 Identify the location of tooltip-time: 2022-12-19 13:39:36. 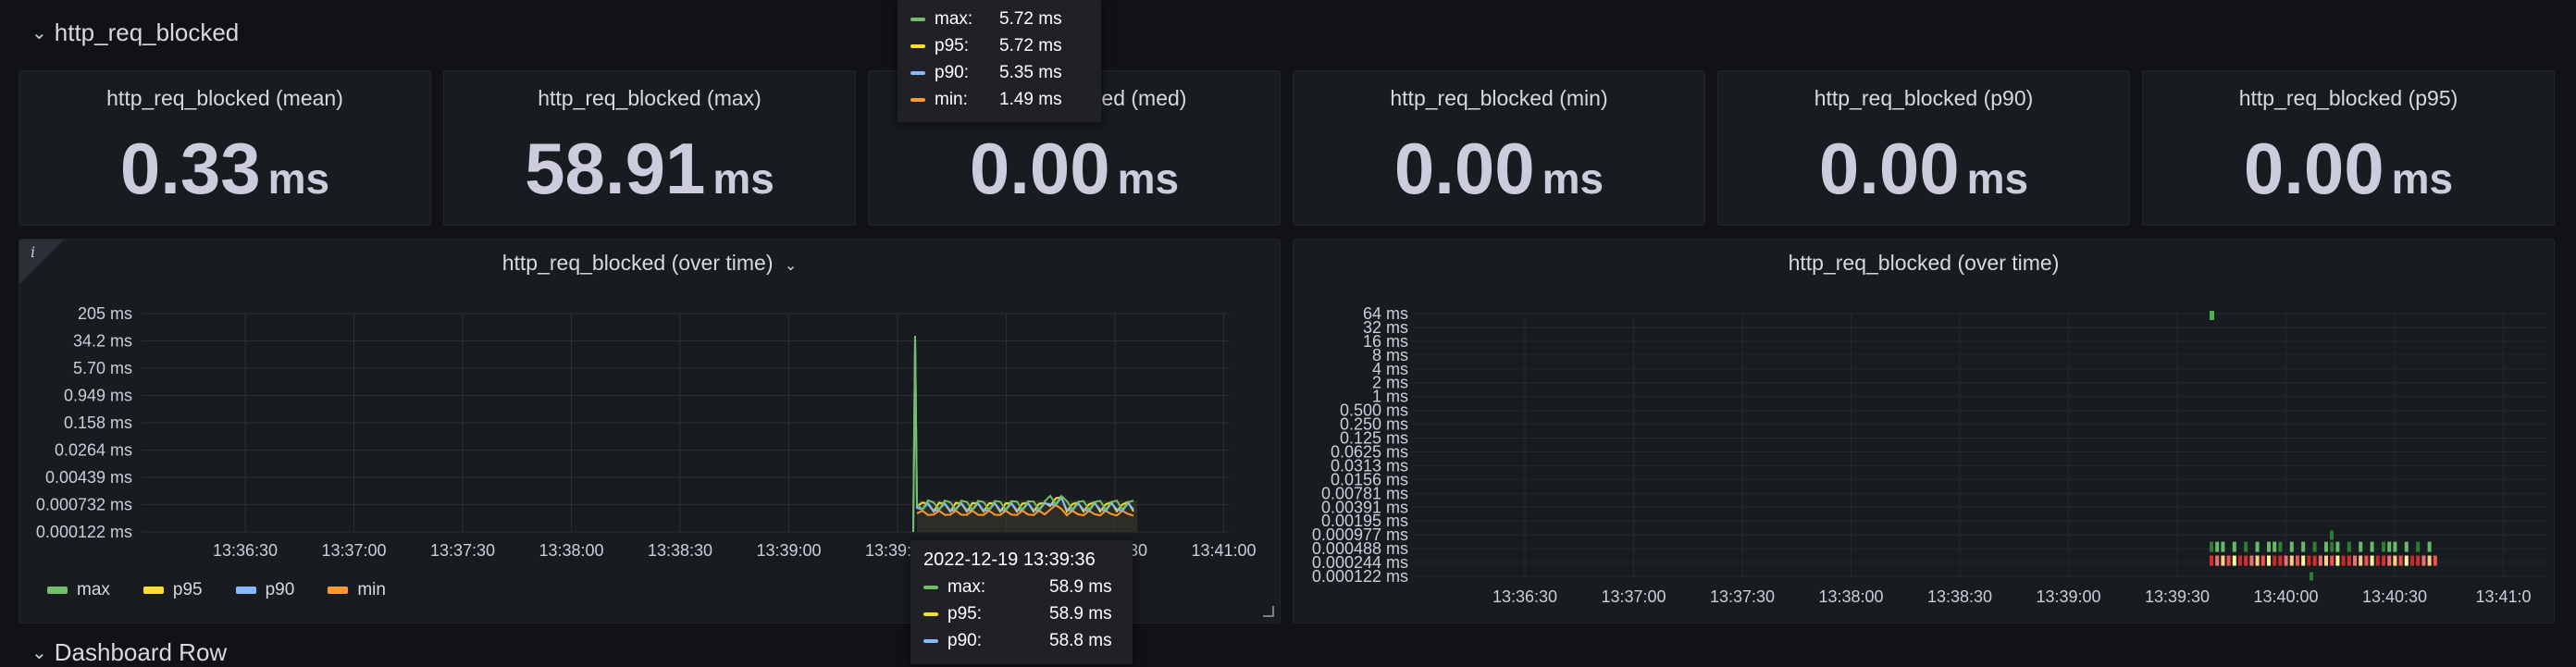
(1010, 560).